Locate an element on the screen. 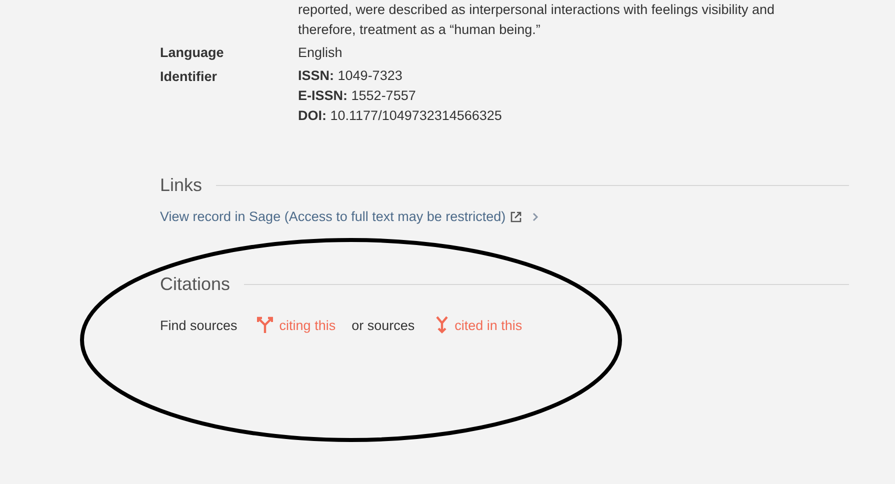  field-value: ISSN: 1049-7323 is located at coordinates (351, 76).